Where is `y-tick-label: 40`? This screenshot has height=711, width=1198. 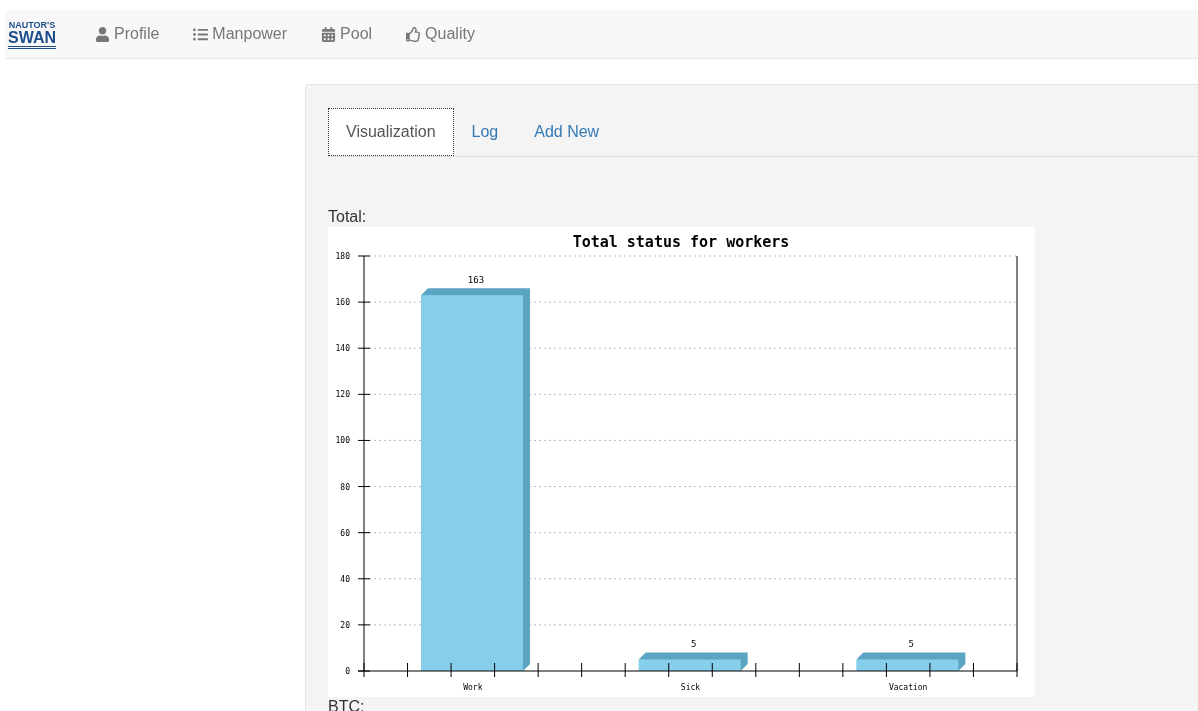
y-tick-label: 40 is located at coordinates (345, 579).